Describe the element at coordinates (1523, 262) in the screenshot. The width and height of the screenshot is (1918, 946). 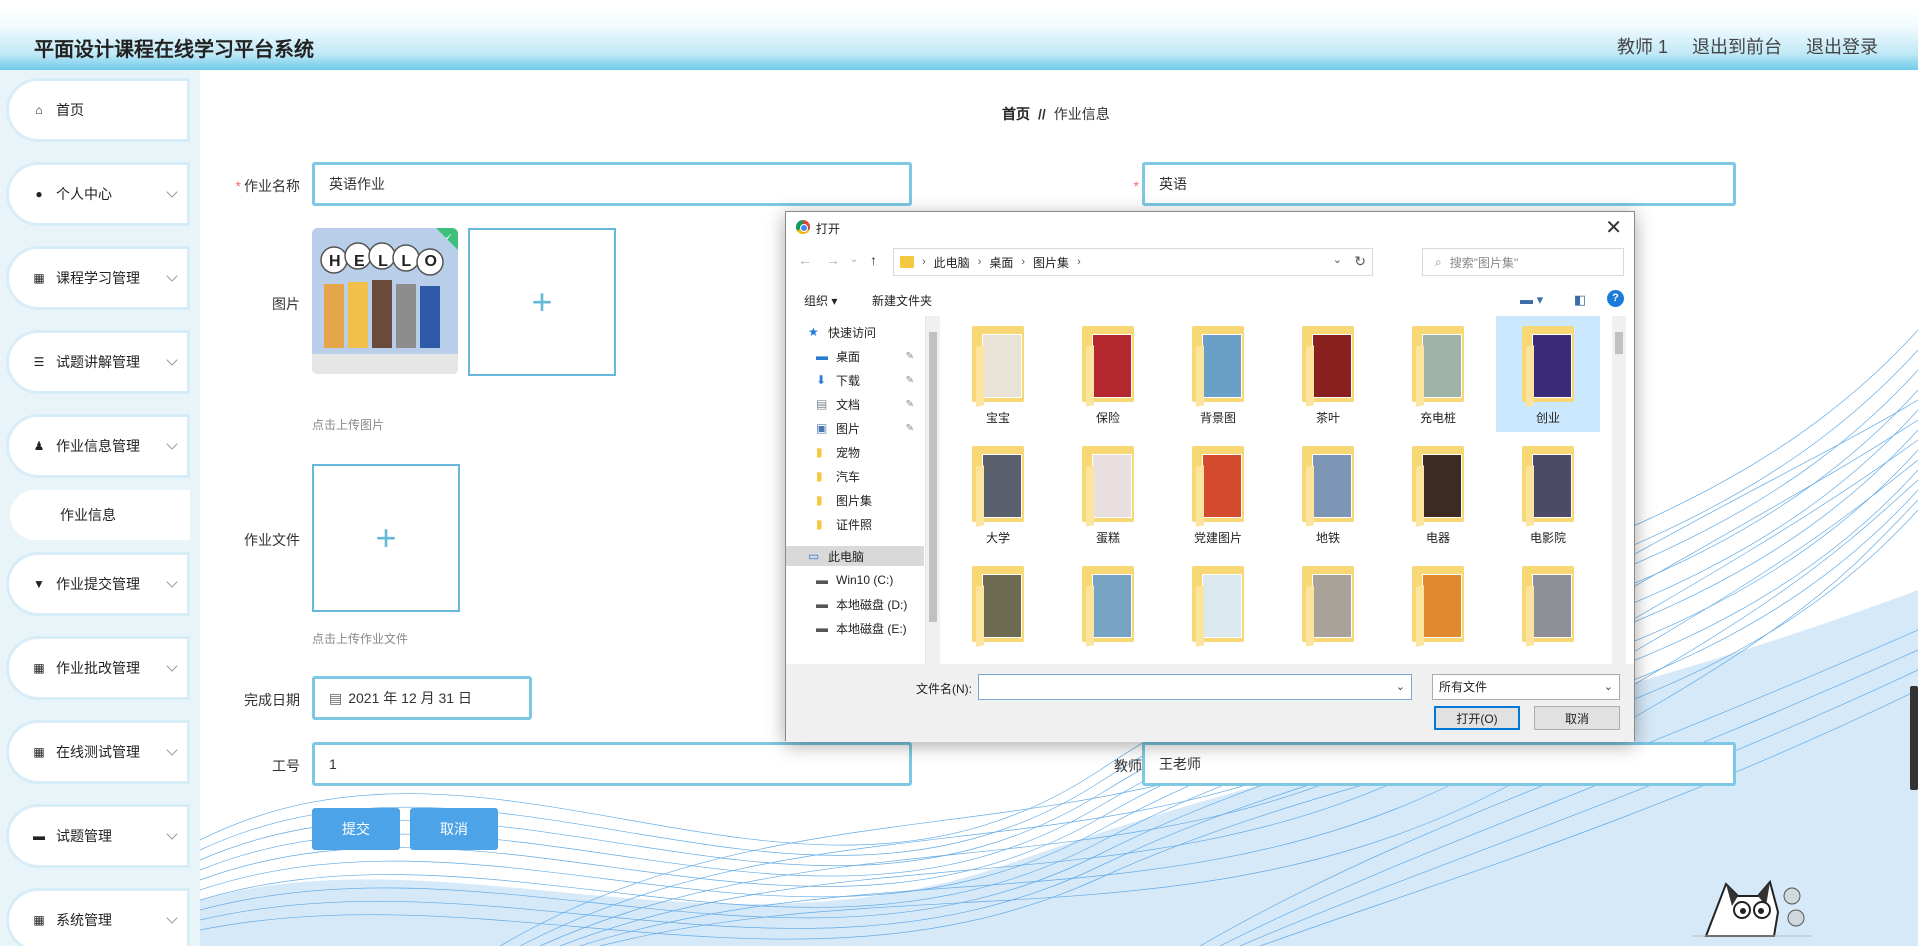
I see `dialog-search-input: ⌕ 搜索"图片集"` at that location.